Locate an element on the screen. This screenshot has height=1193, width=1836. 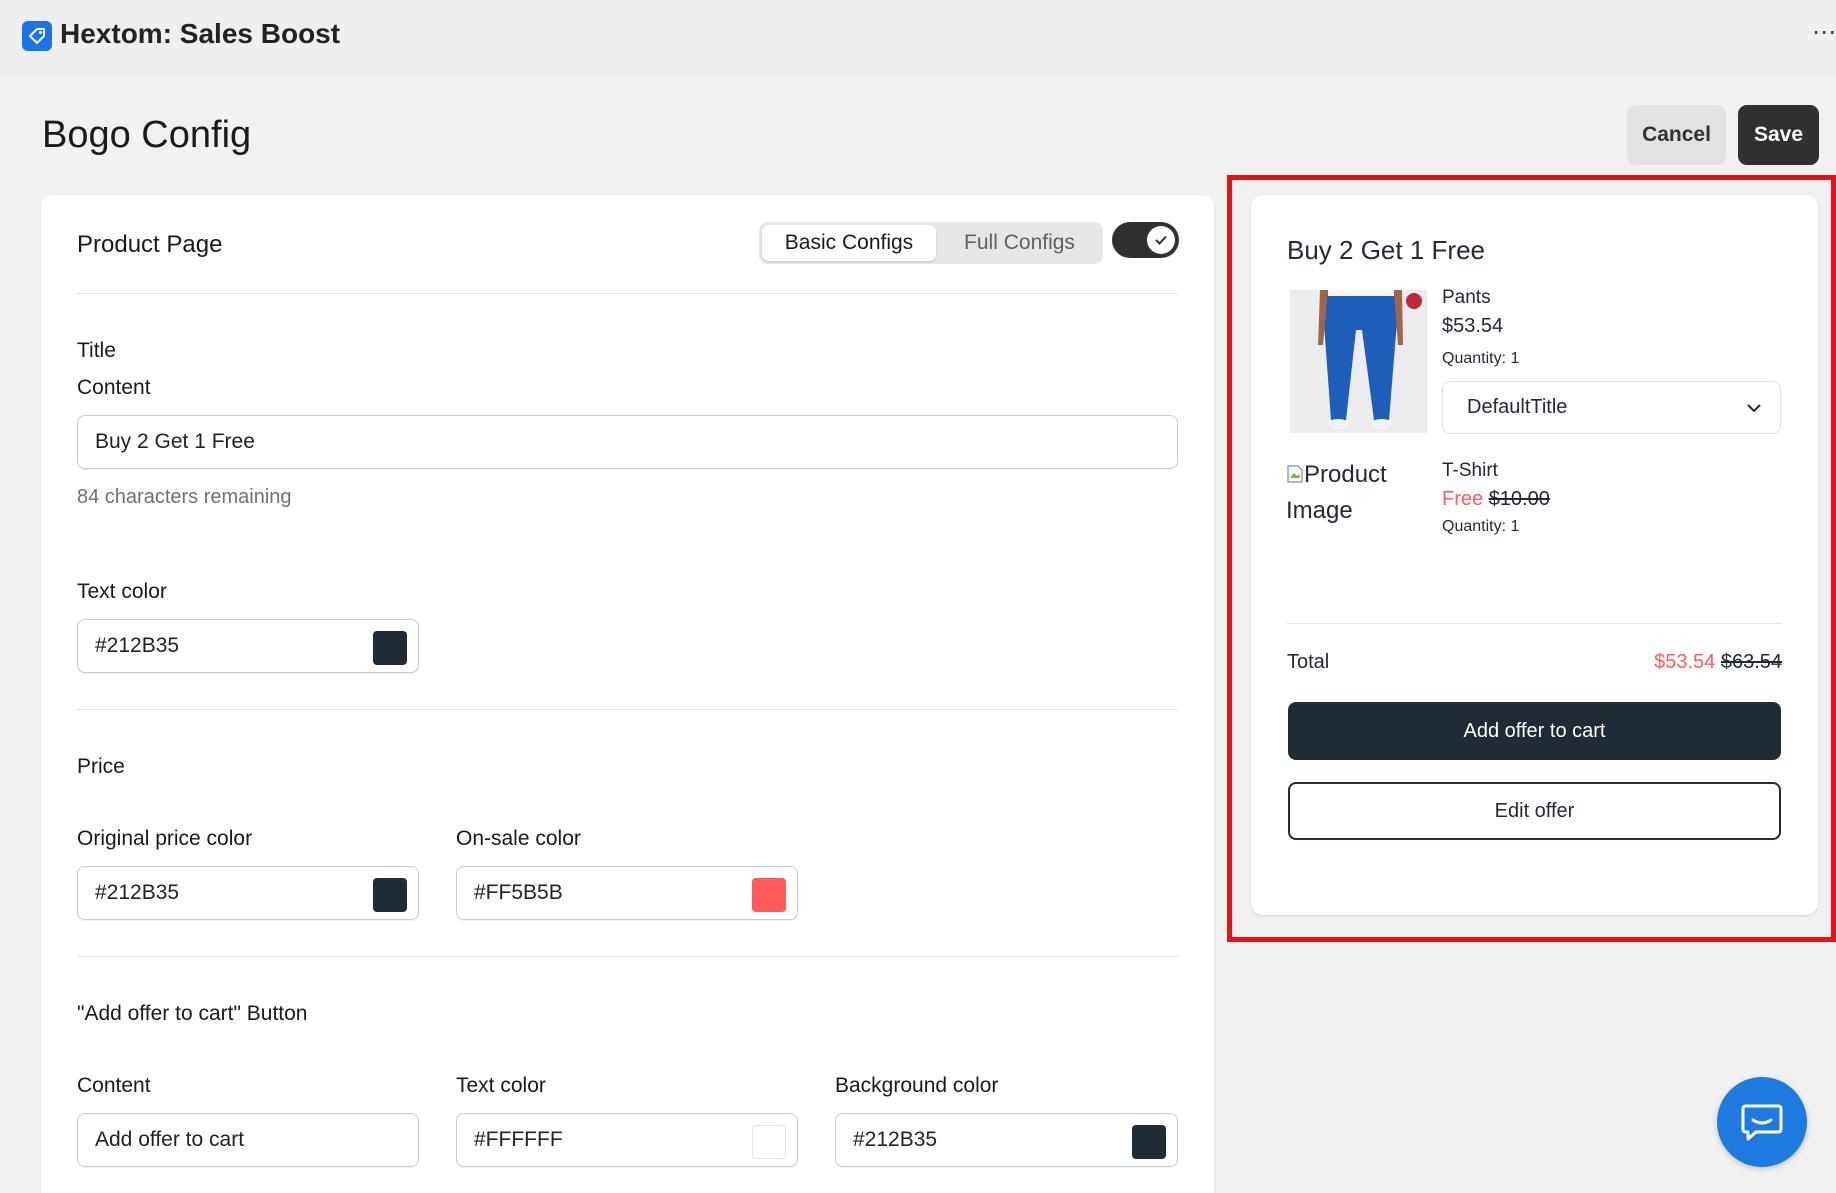
chevron-down-icon is located at coordinates (1754, 408).